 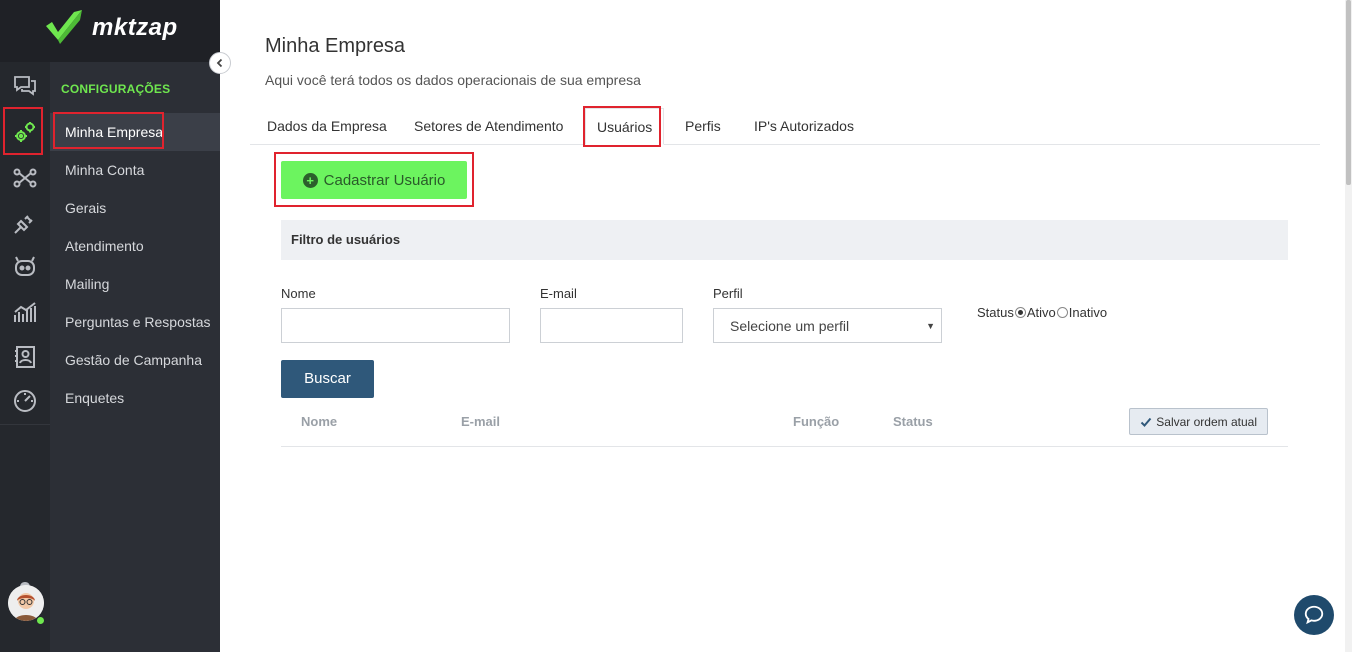 What do you see at coordinates (327, 126) in the screenshot?
I see `tab-dados-da-empresa: Dados da Empresa` at bounding box center [327, 126].